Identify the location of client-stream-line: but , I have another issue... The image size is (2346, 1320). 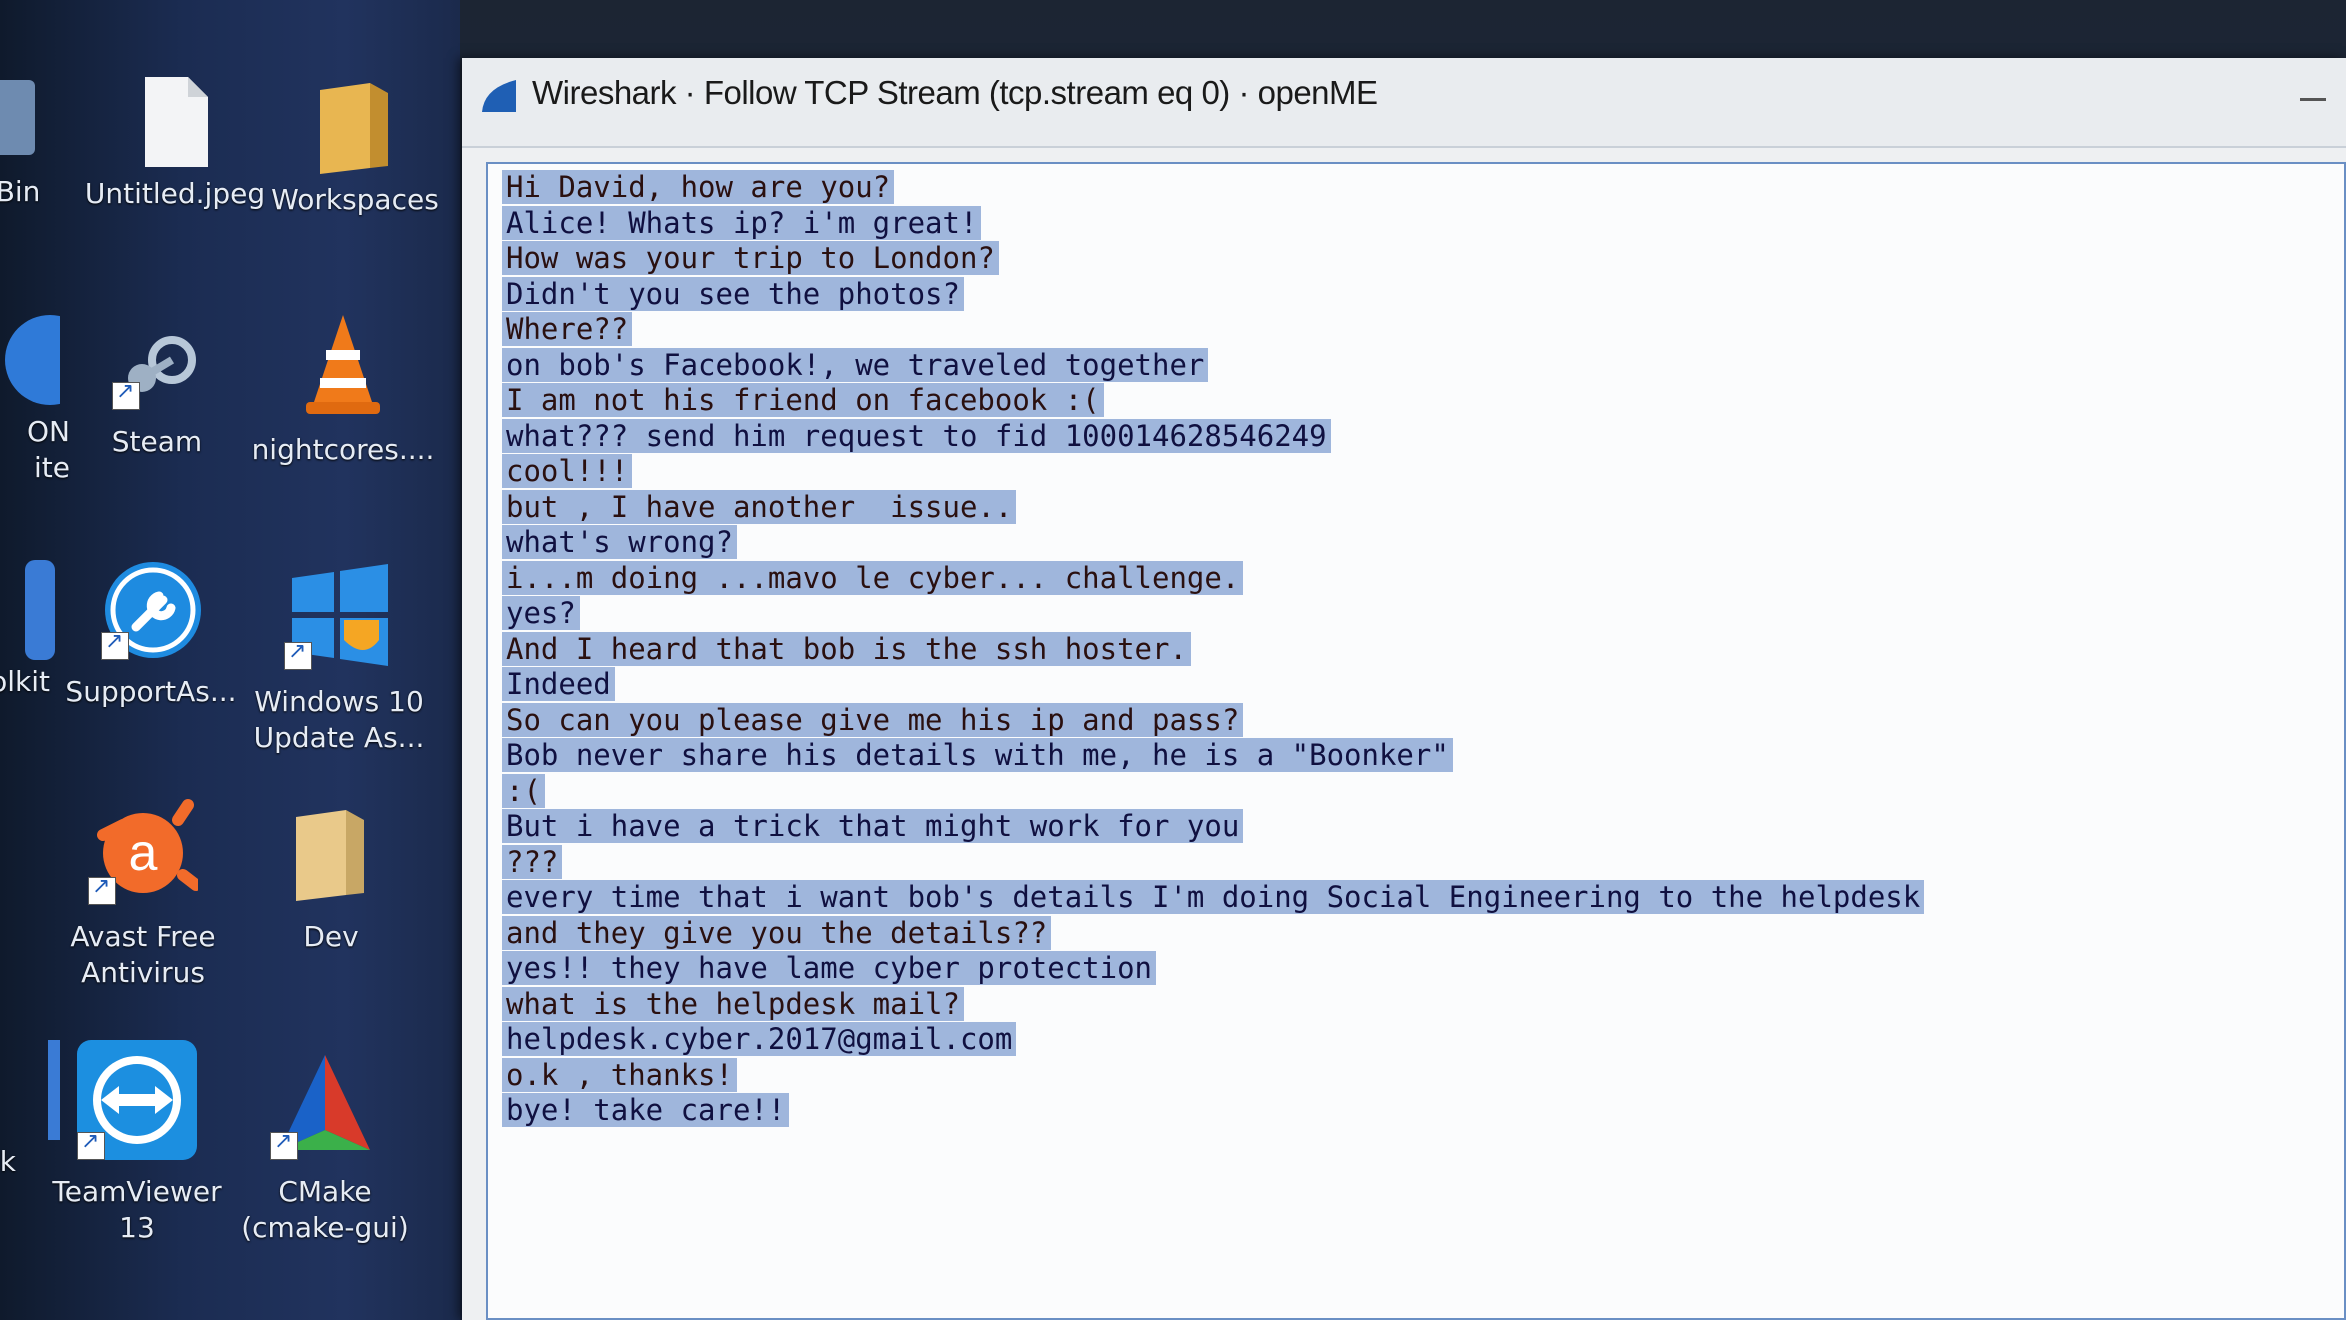
(1402, 507).